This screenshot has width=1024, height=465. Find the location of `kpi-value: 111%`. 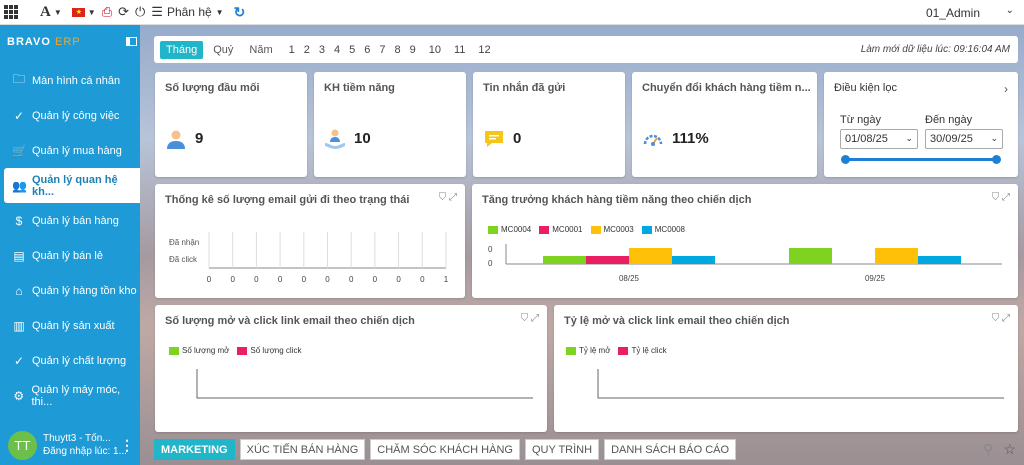

kpi-value: 111% is located at coordinates (690, 138).